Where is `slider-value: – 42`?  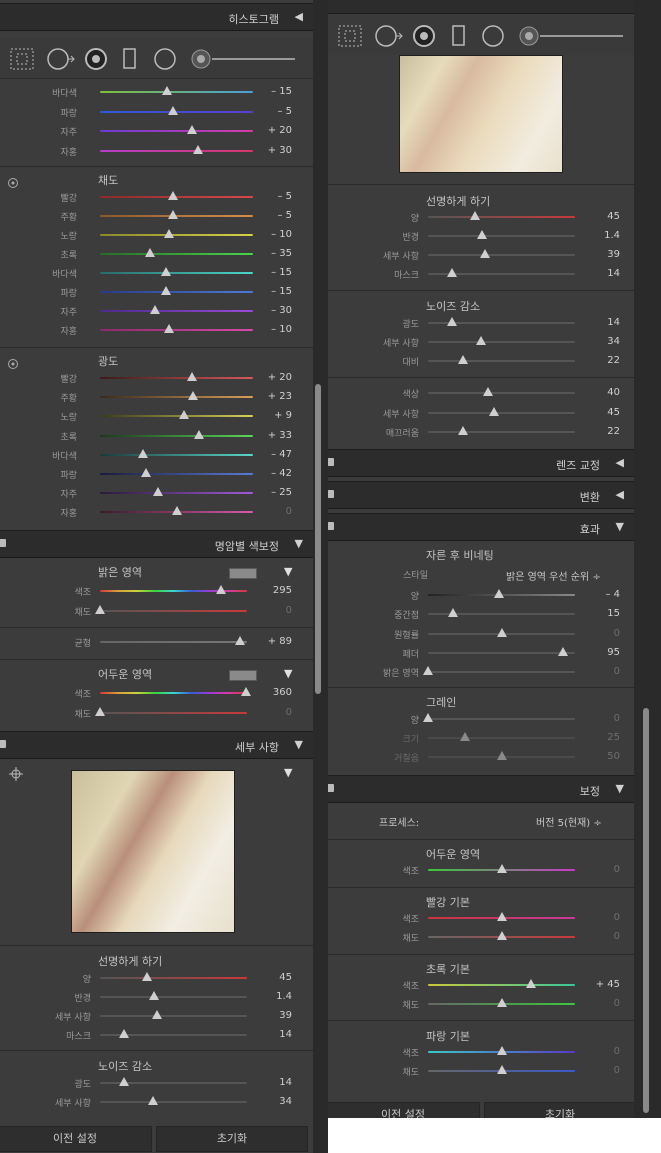 slider-value: – 42 is located at coordinates (272, 473).